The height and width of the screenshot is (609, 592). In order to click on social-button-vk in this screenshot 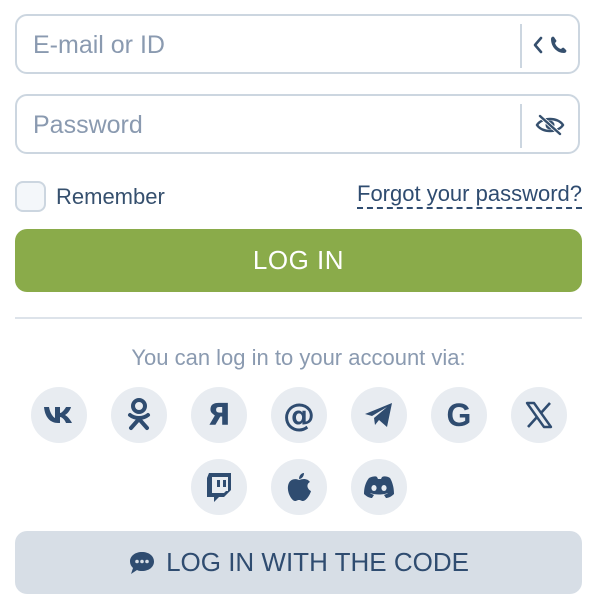, I will do `click(59, 415)`.